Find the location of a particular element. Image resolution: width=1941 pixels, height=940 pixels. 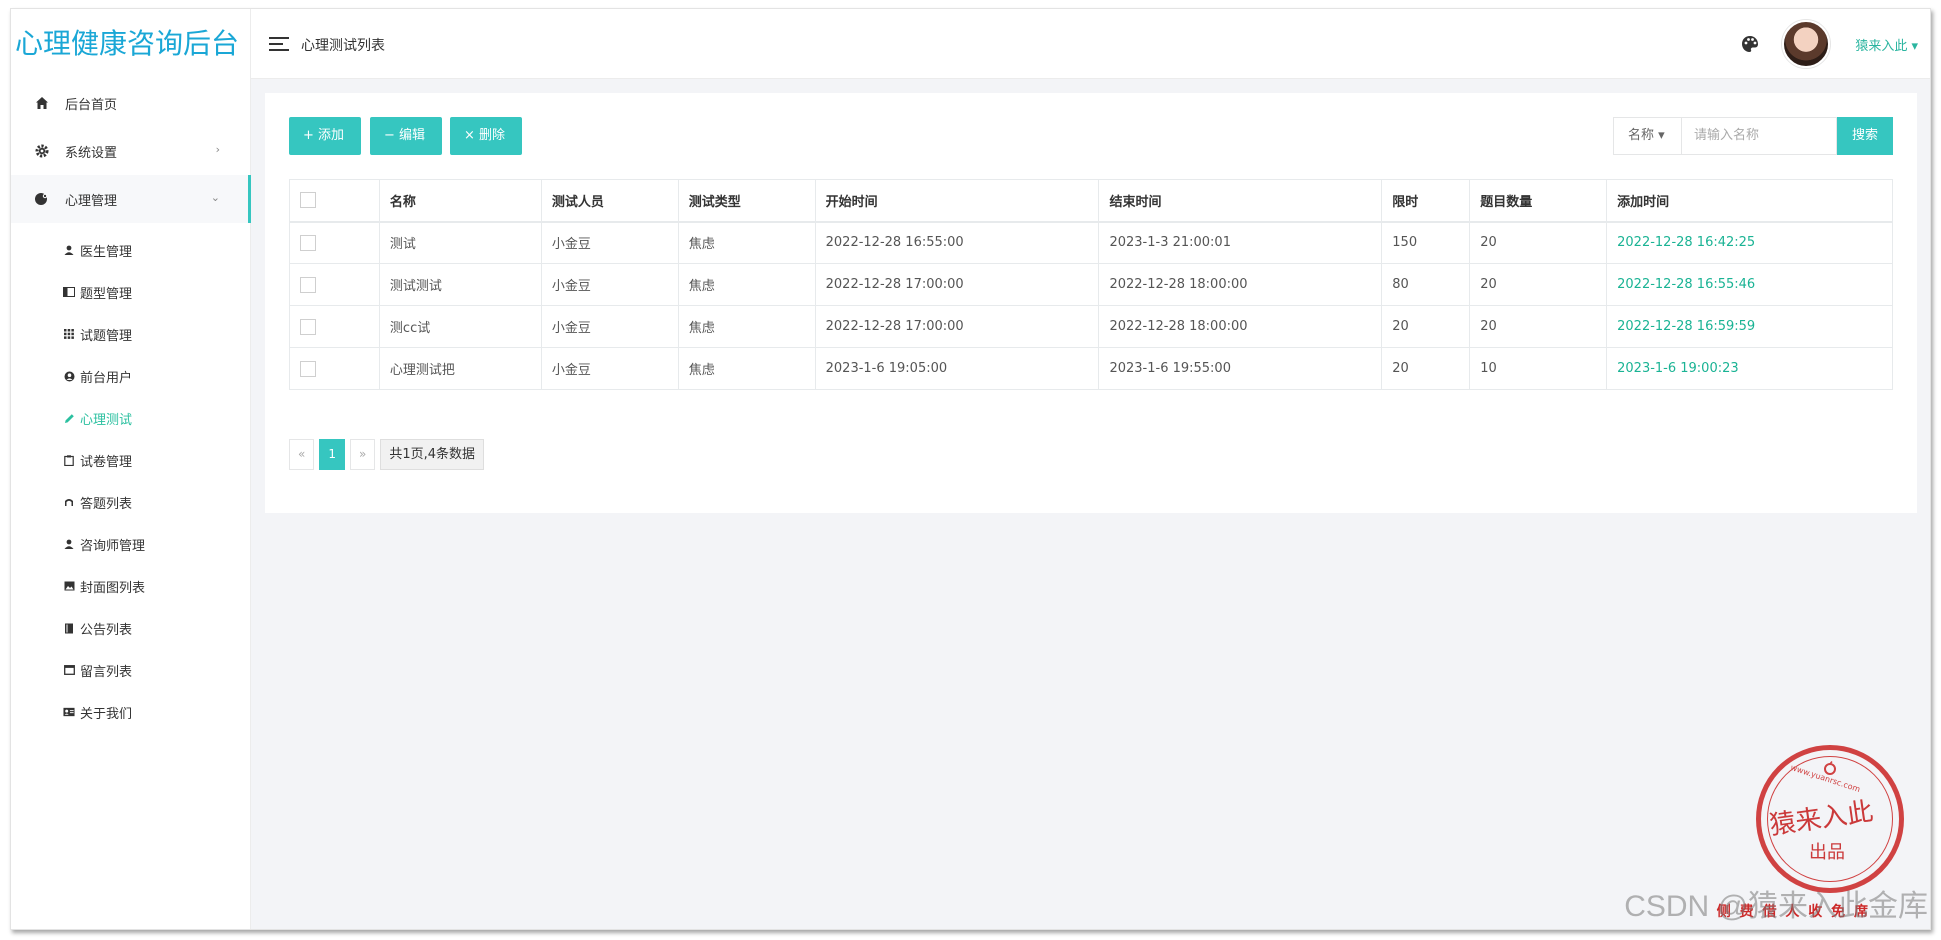

palette-icon is located at coordinates (1750, 44).